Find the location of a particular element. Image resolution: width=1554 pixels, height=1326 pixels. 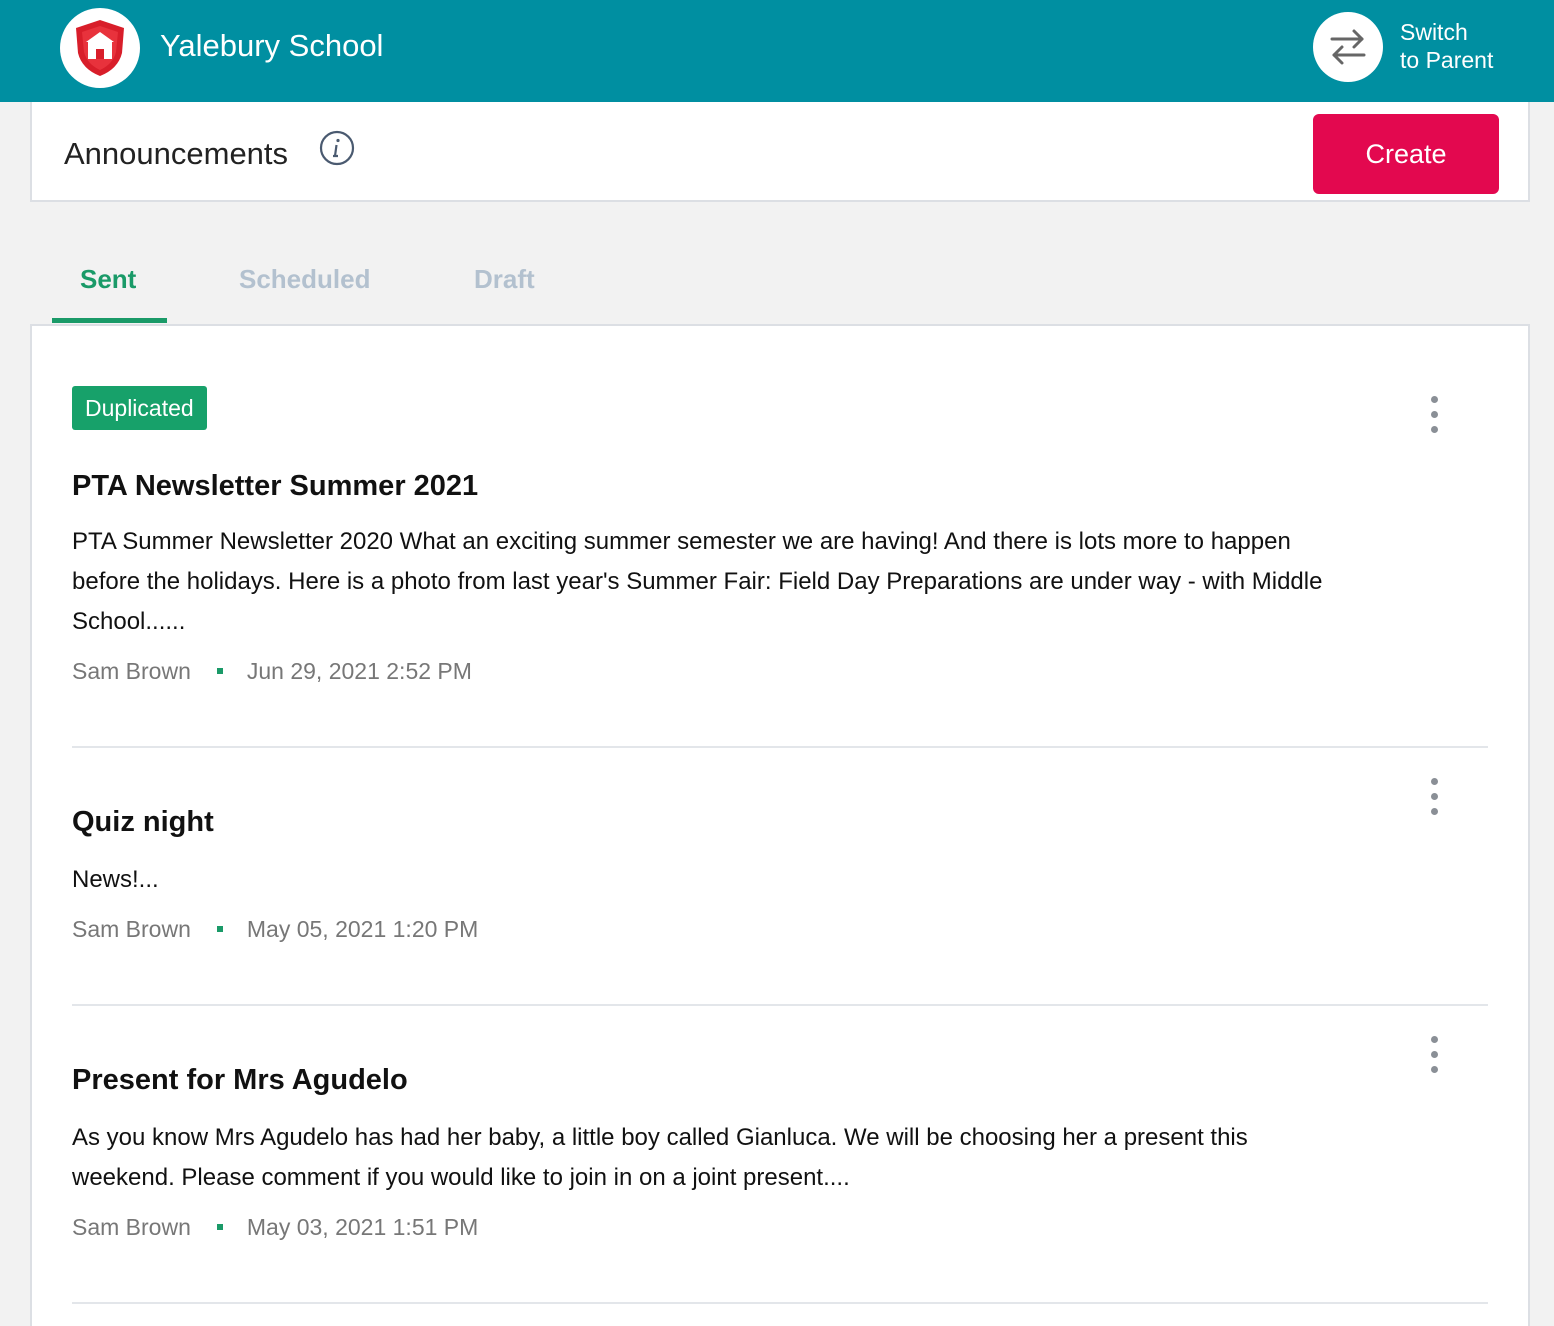

tab-draft: Draft is located at coordinates (504, 279).